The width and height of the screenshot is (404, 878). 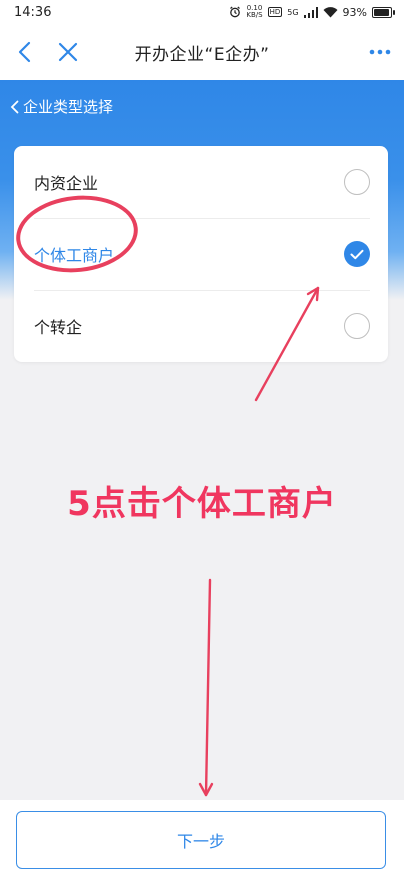 I want to click on radio-checked-icon, so click(x=357, y=254).